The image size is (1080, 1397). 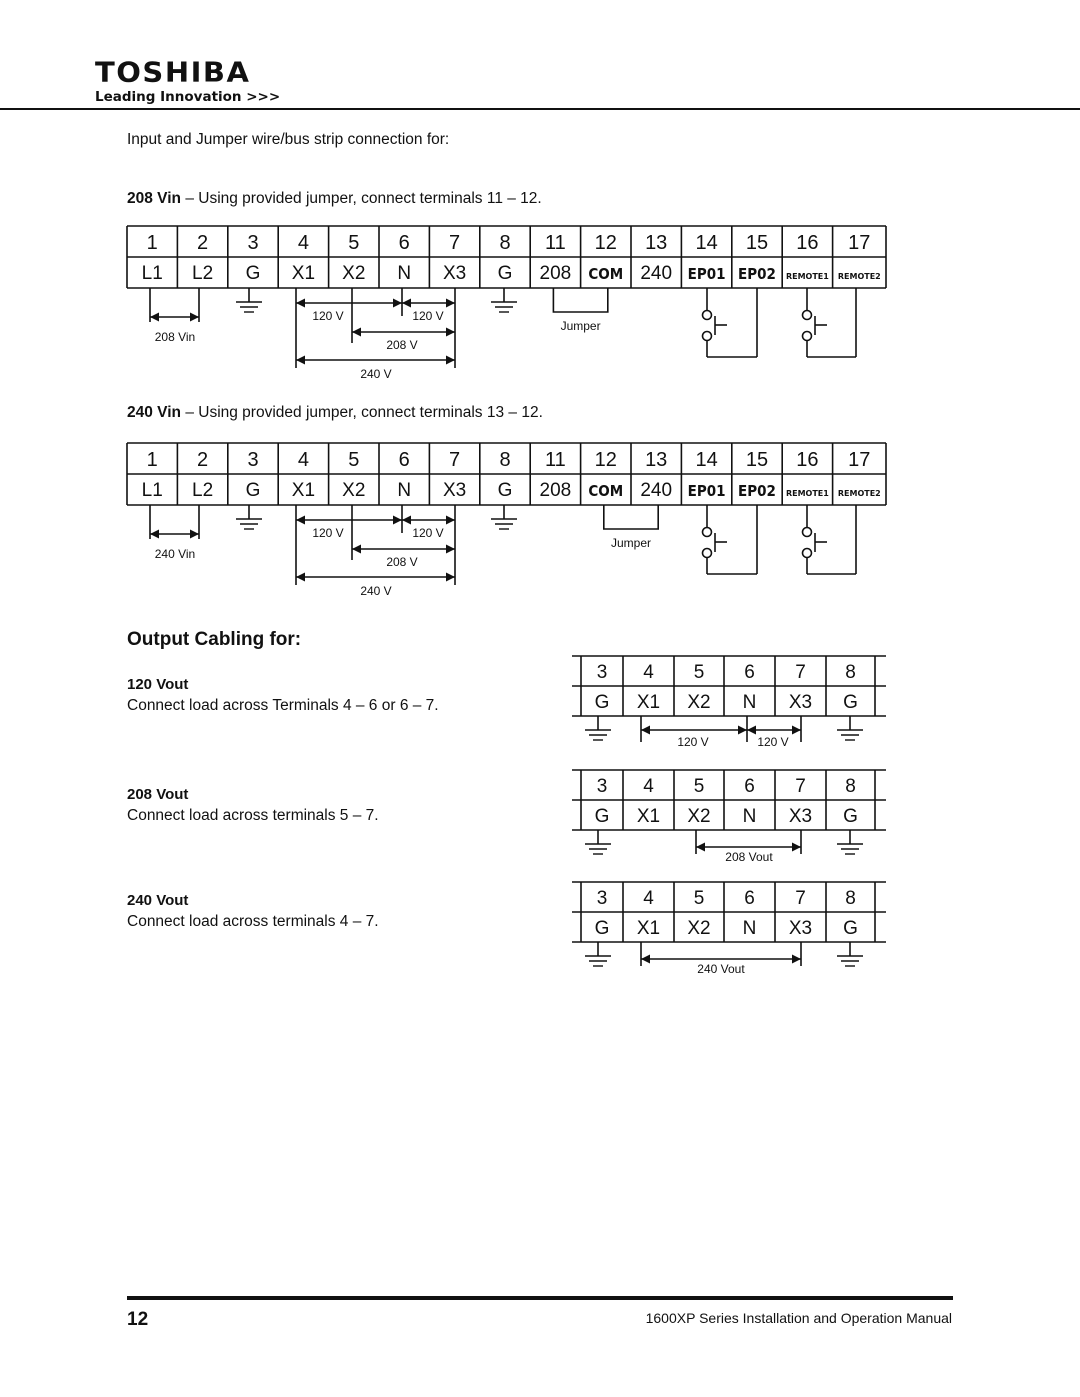 What do you see at coordinates (859, 243) in the screenshot?
I see `terminal-number: 17` at bounding box center [859, 243].